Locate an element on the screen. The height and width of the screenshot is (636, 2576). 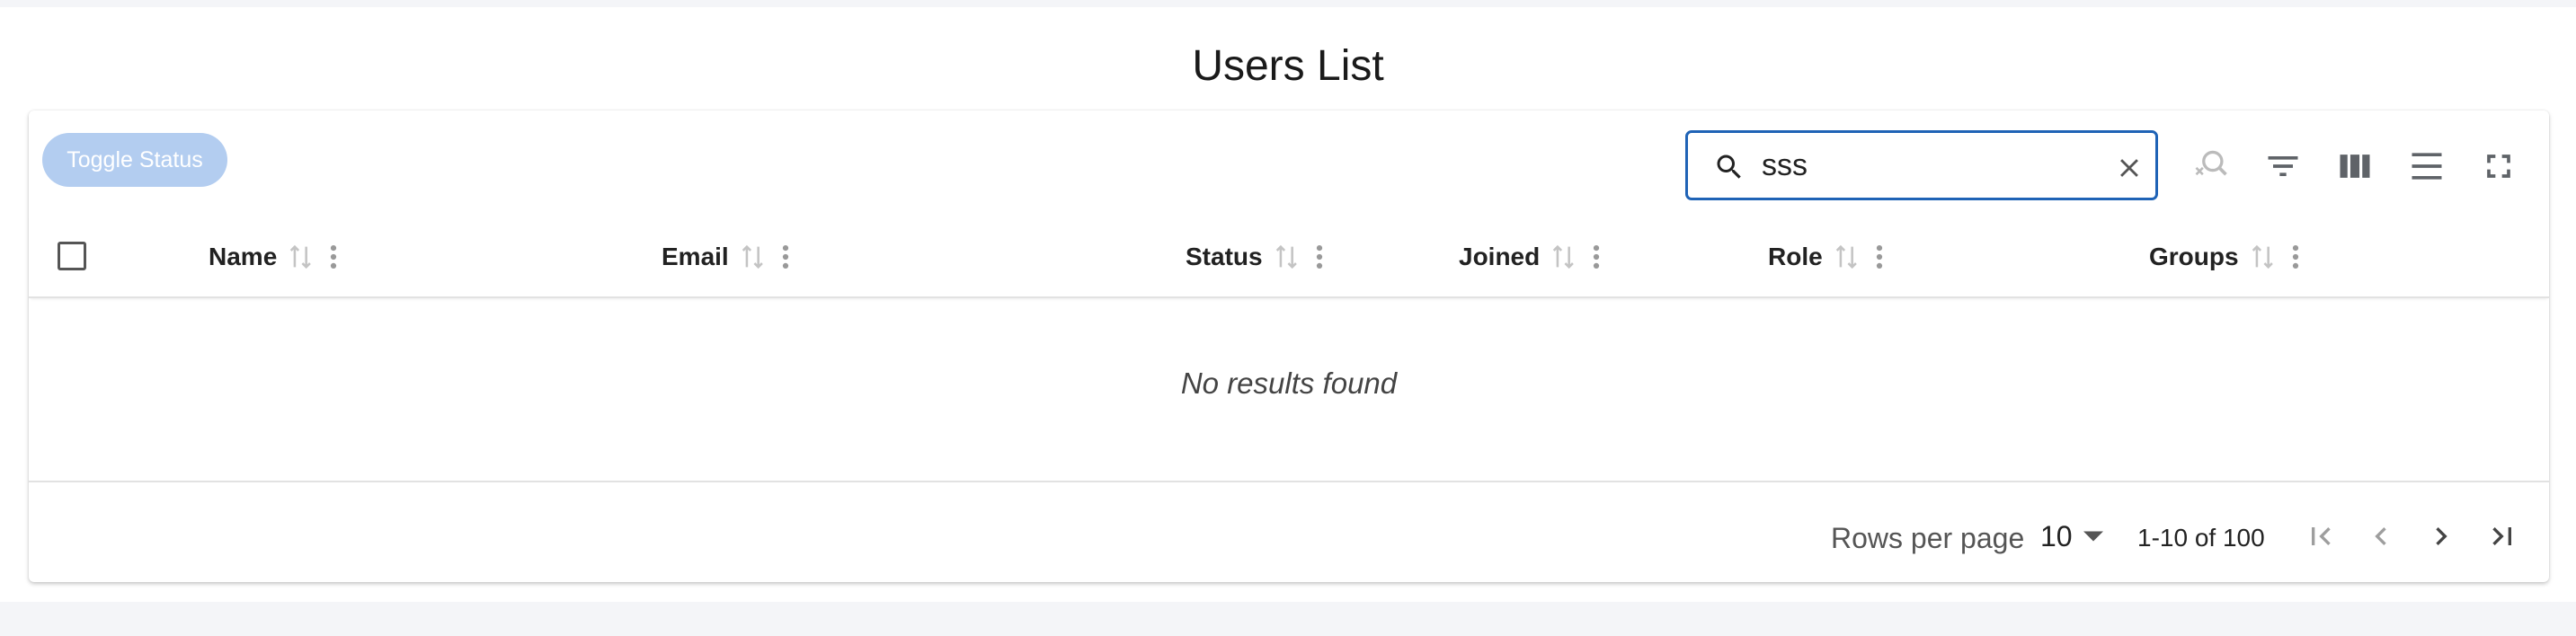
column-header-joined: Joined is located at coordinates (1531, 257).